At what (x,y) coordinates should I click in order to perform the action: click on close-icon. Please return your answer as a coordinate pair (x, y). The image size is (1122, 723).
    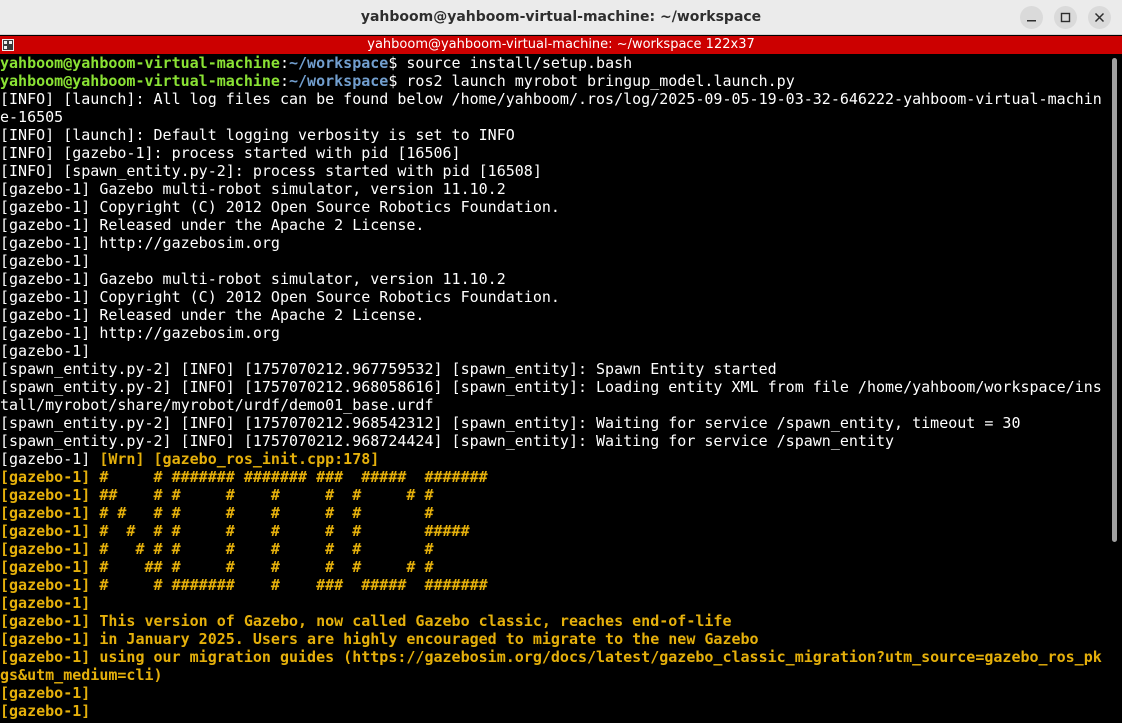
    Looking at the image, I should click on (1099, 17).